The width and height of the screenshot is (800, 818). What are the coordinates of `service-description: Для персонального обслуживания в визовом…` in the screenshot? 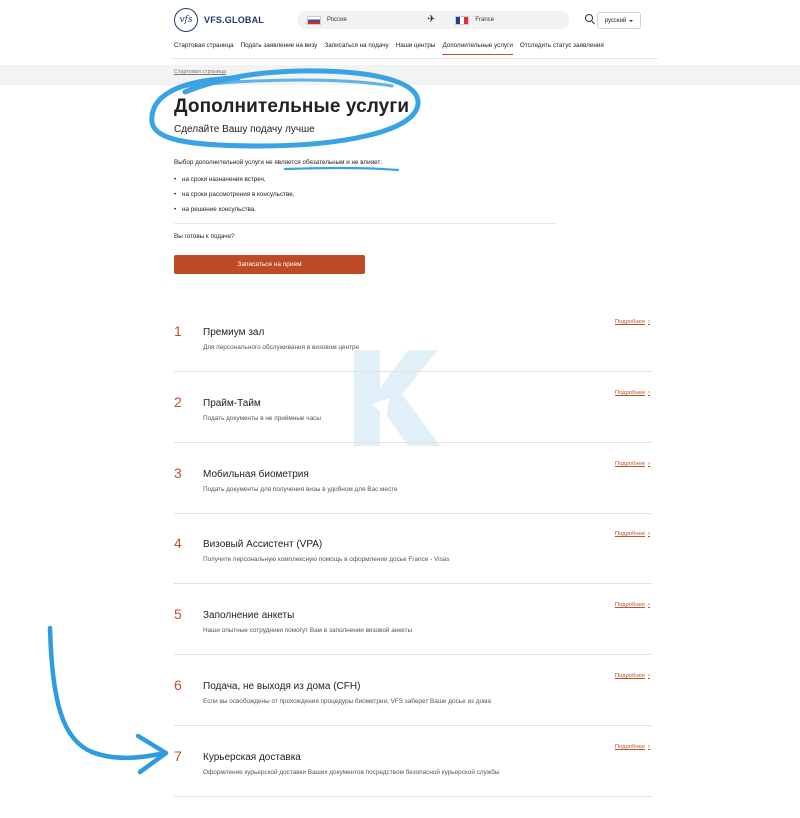 It's located at (281, 347).